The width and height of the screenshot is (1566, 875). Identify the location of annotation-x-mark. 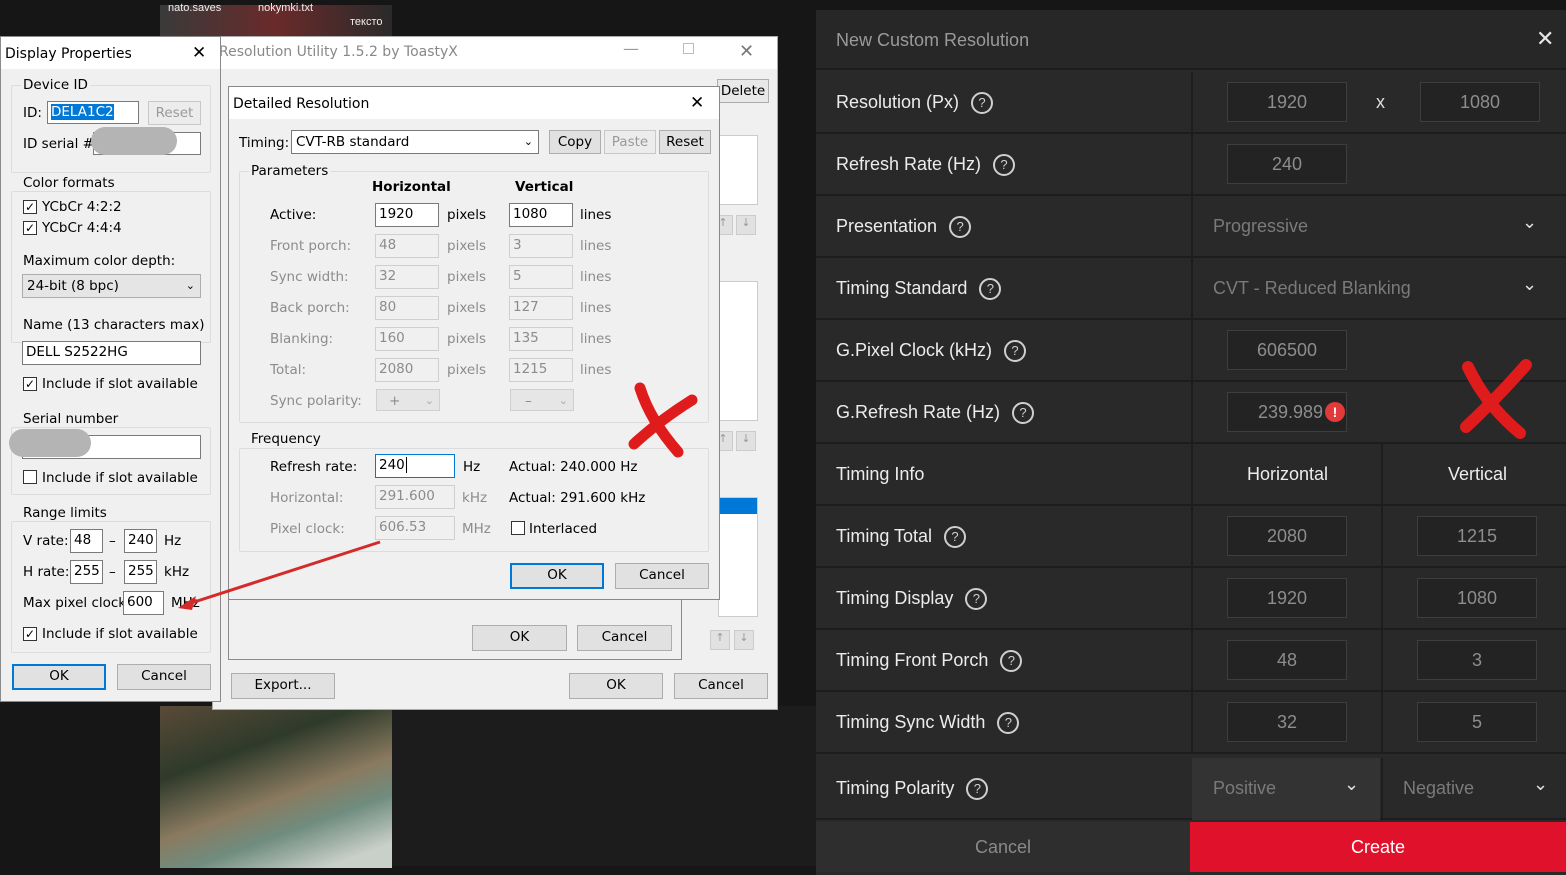
(1496, 399).